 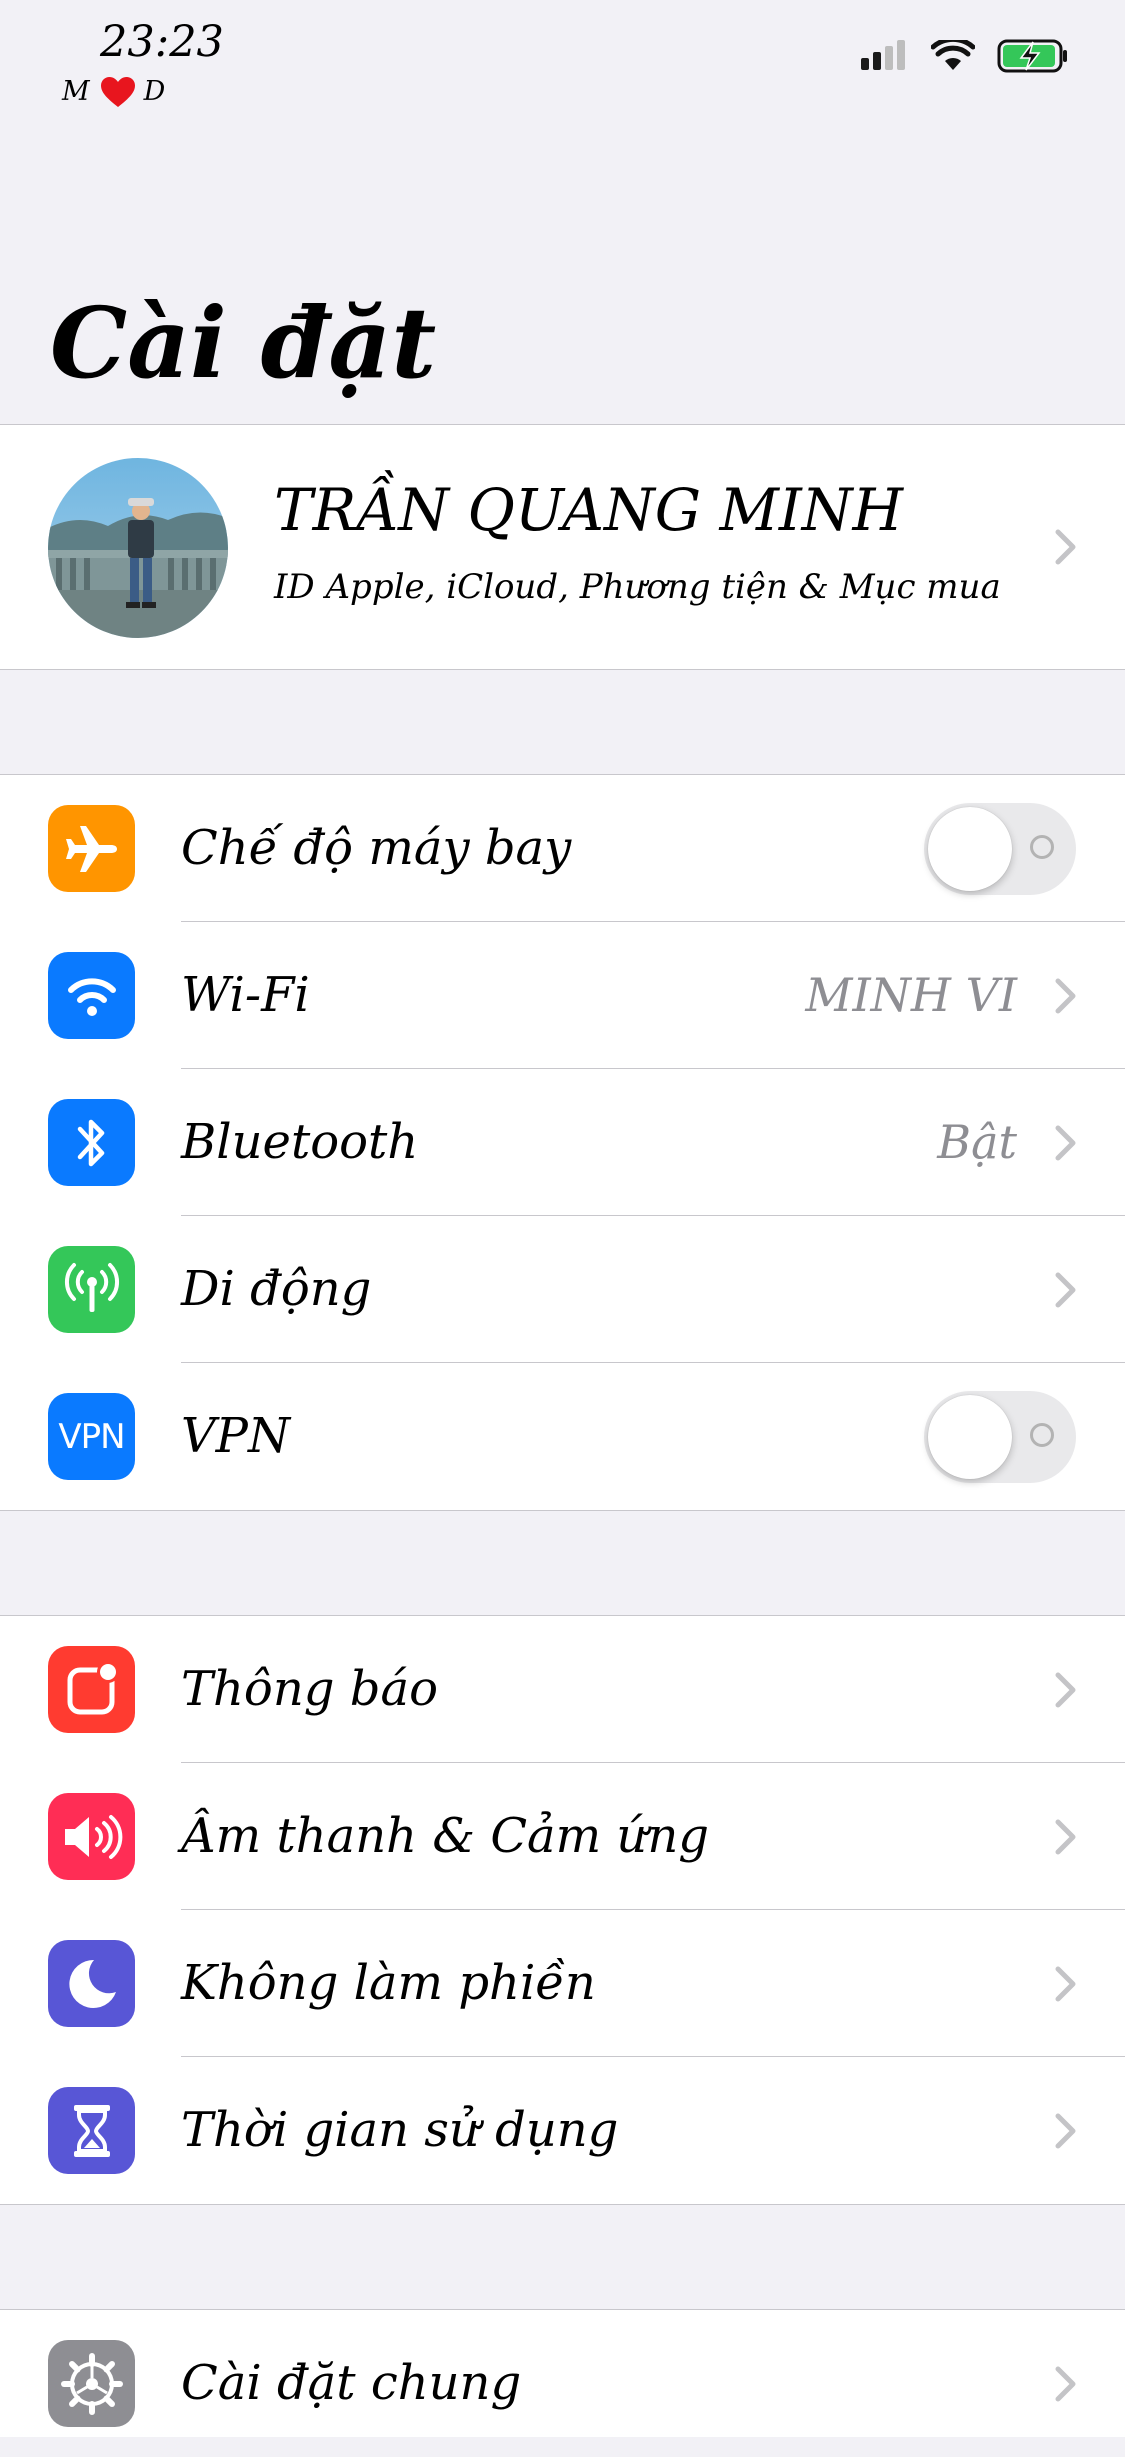 I want to click on vpn-toggle, so click(x=1000, y=1437).